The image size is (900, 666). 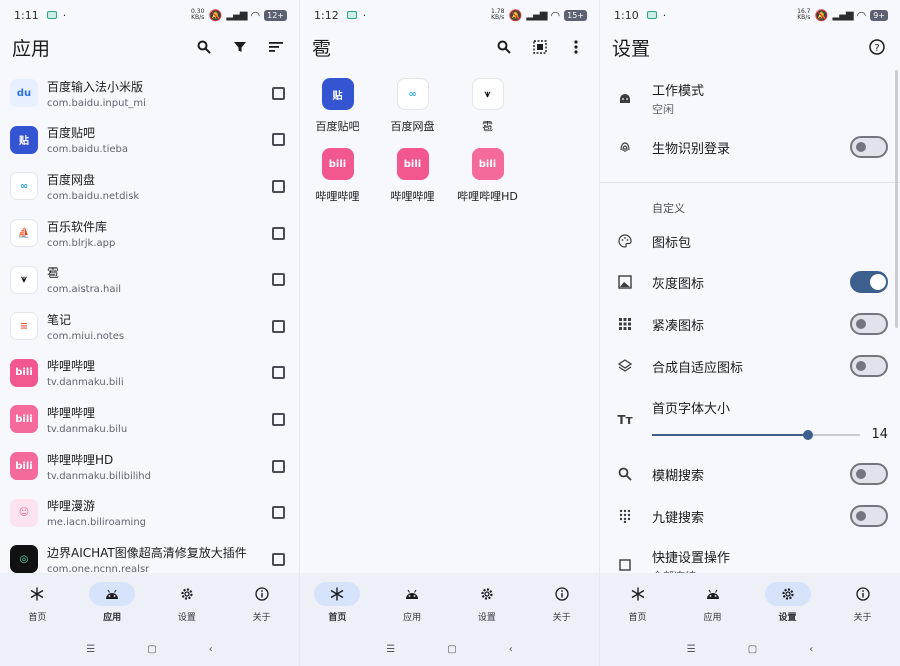 I want to click on app-list-item: ∞ 百度网盘 com.baidu.netdisk, so click(x=149, y=186).